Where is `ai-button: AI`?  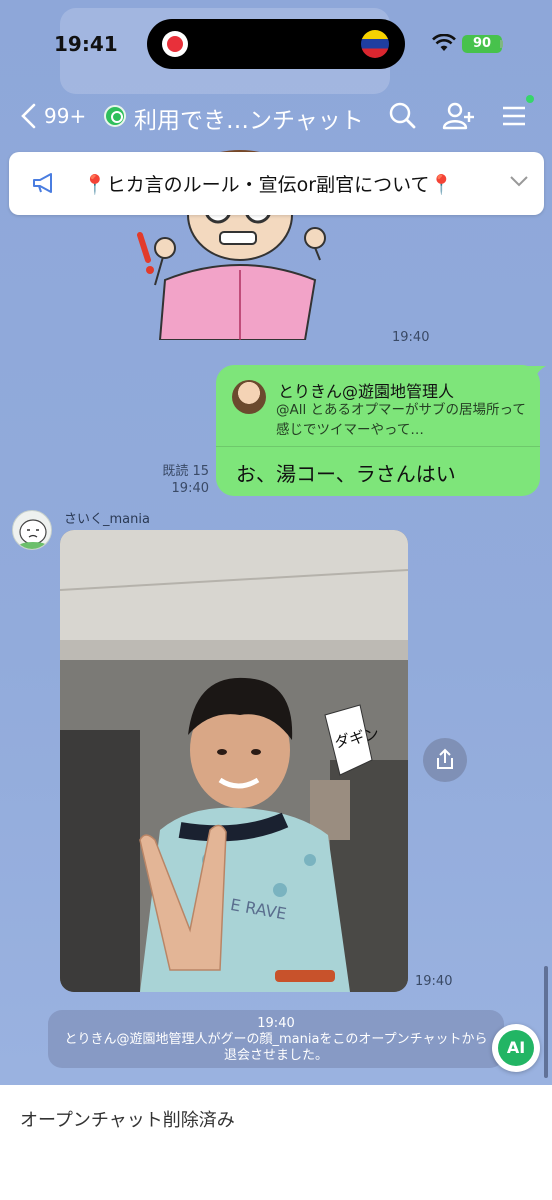
ai-button: AI is located at coordinates (516, 1048).